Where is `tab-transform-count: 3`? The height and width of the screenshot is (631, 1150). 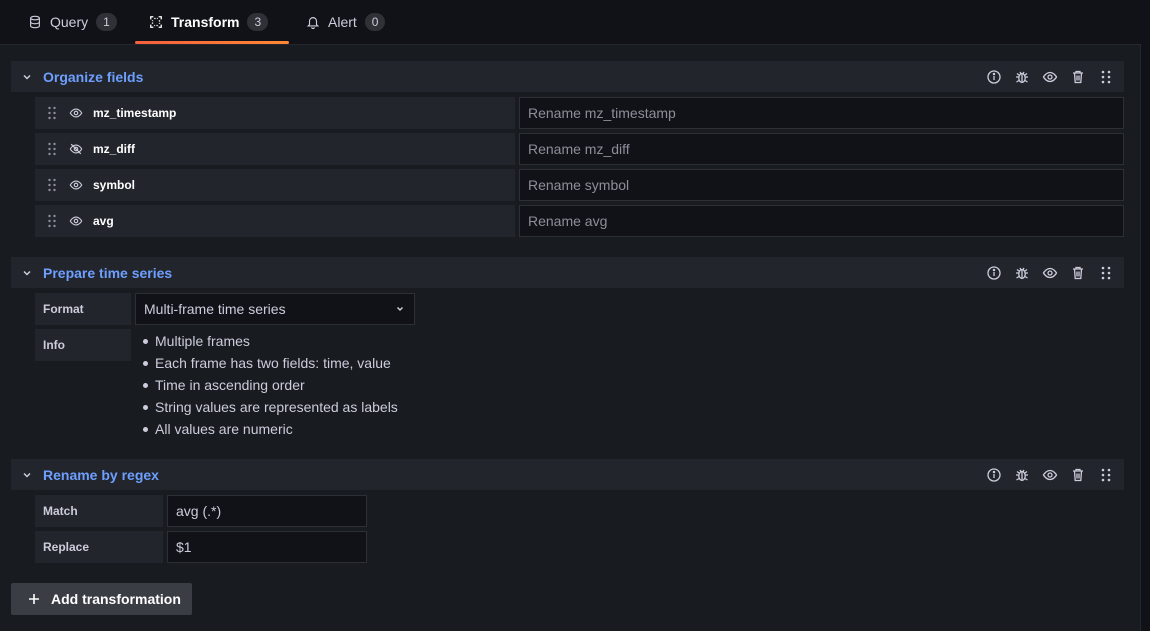 tab-transform-count: 3 is located at coordinates (258, 22).